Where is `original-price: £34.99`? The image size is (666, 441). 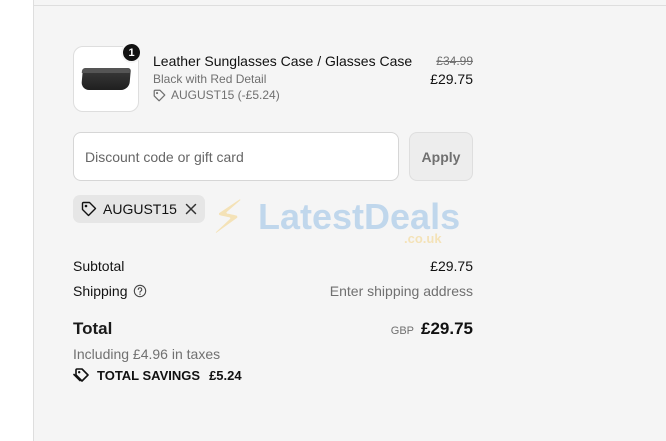 original-price: £34.99 is located at coordinates (454, 61).